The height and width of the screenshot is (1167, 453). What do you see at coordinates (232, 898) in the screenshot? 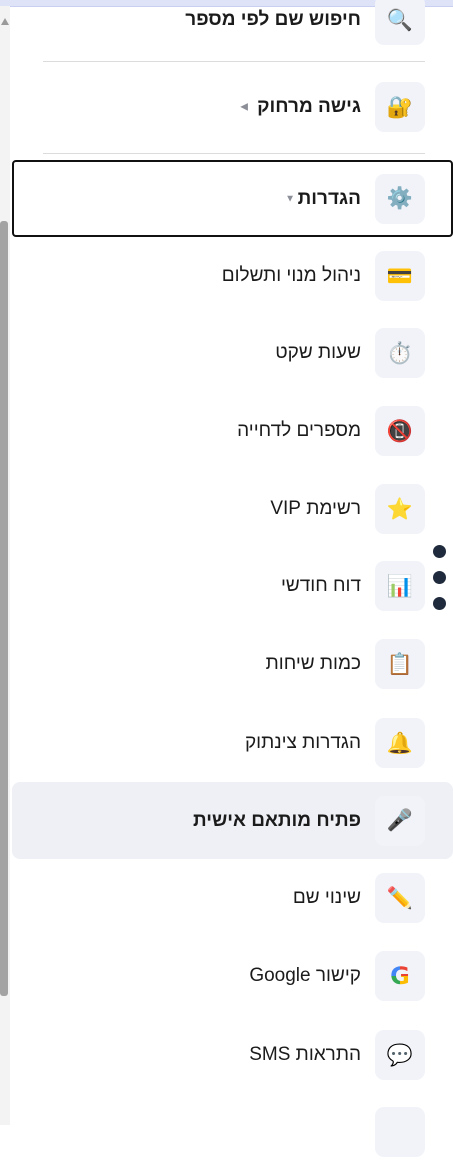
I see `menu-item-rename: ✏️ שינוי שם` at bounding box center [232, 898].